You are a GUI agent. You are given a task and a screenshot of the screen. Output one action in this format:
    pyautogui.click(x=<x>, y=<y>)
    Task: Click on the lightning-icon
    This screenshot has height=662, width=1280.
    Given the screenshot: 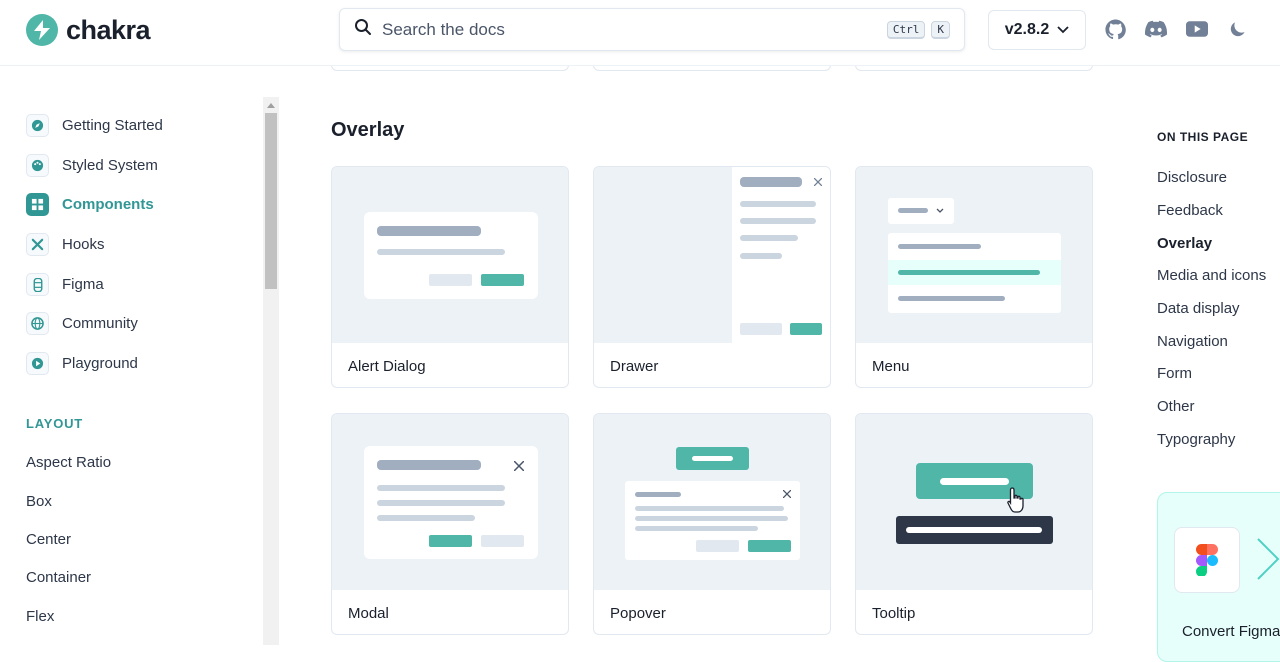 What is the action you would take?
    pyautogui.click(x=42, y=30)
    